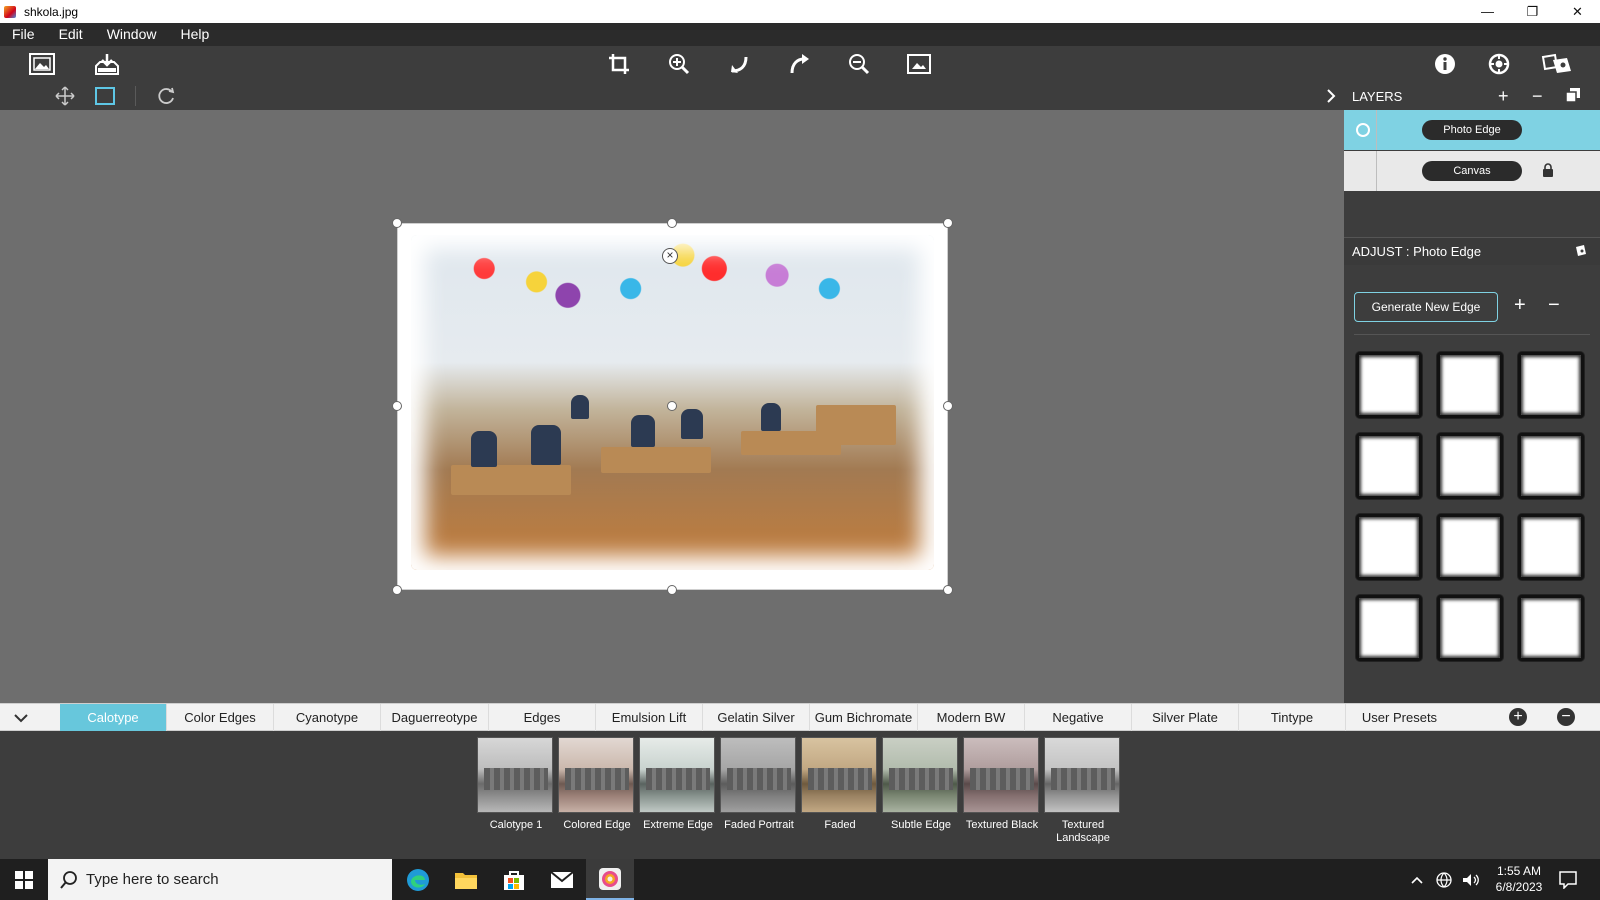 This screenshot has height=900, width=1600. What do you see at coordinates (840, 784) in the screenshot?
I see `preset-faded: Faded` at bounding box center [840, 784].